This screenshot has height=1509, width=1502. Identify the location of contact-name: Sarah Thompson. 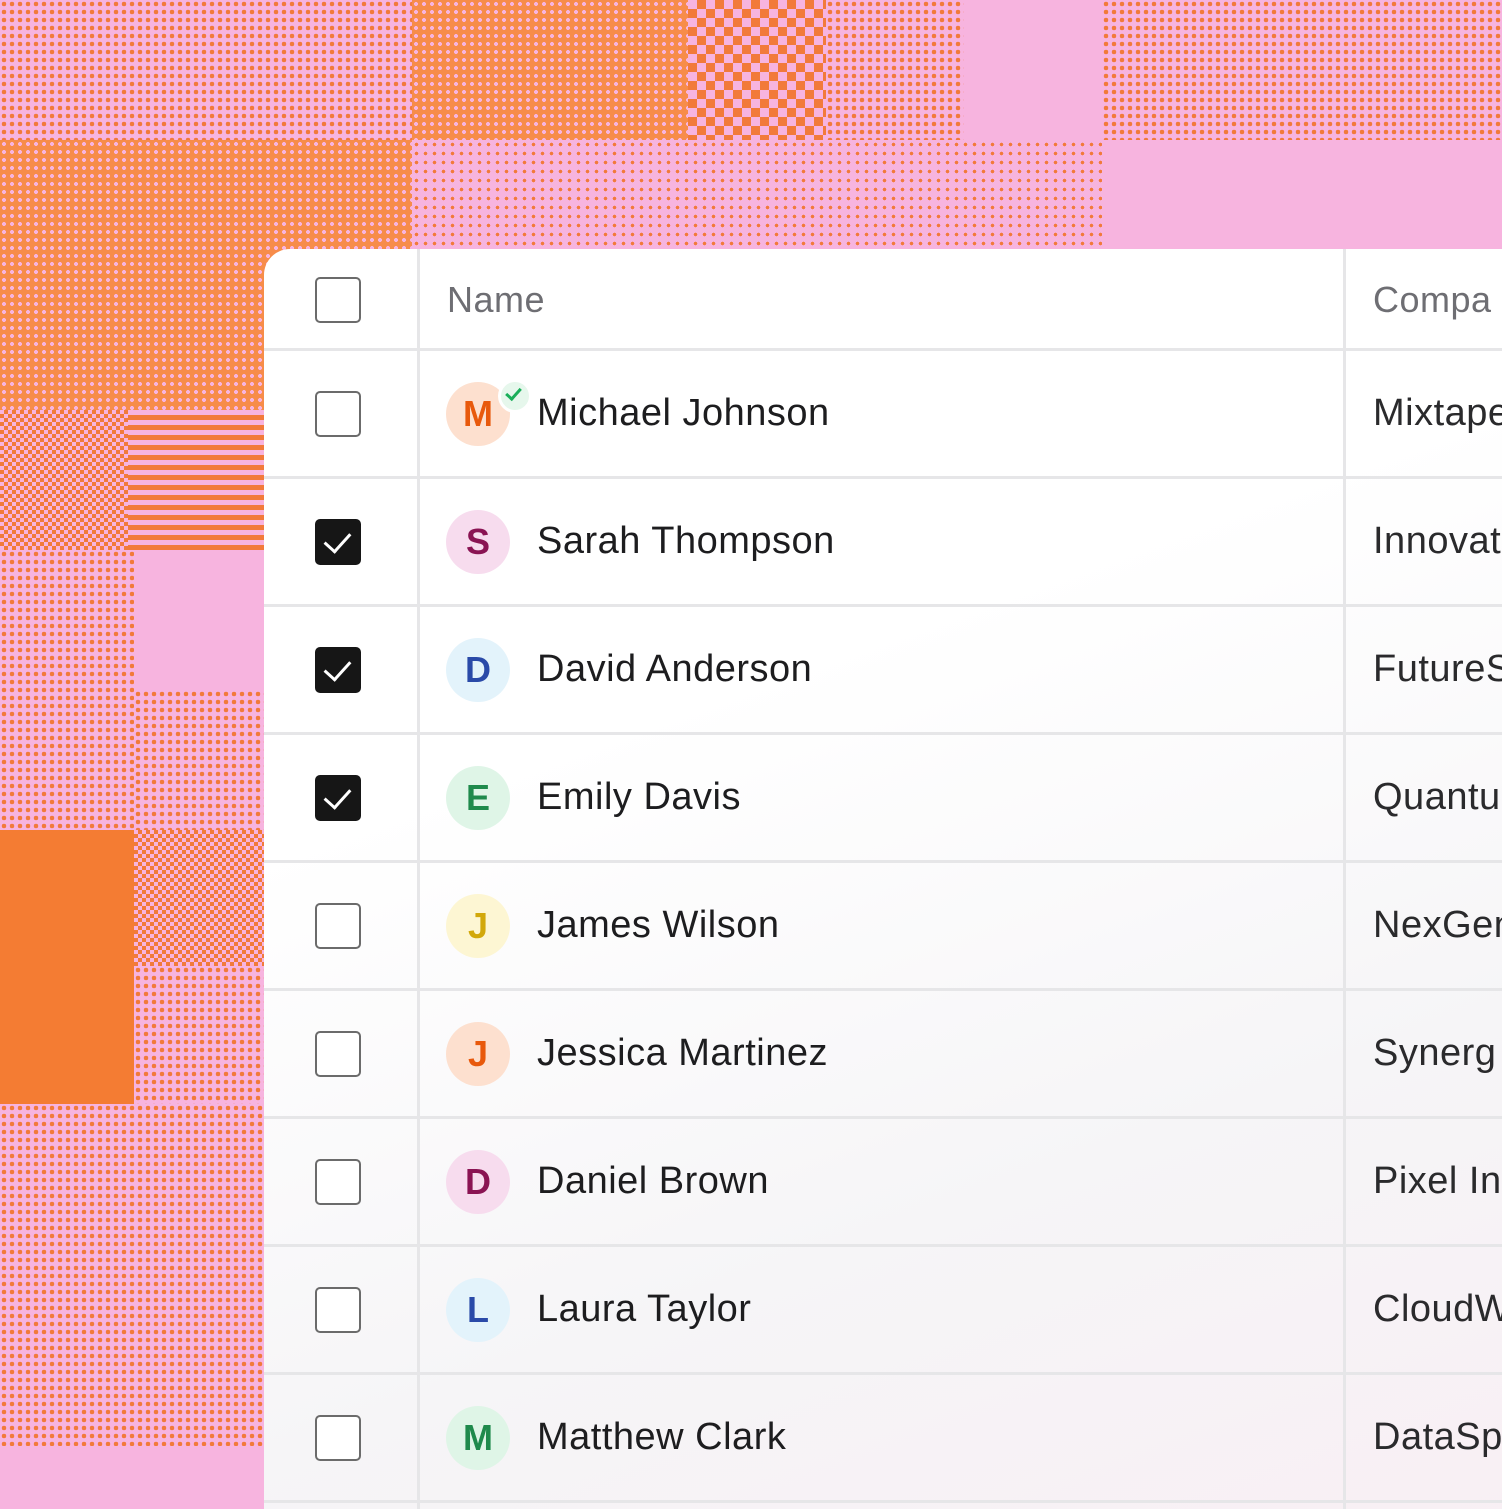
(686, 541).